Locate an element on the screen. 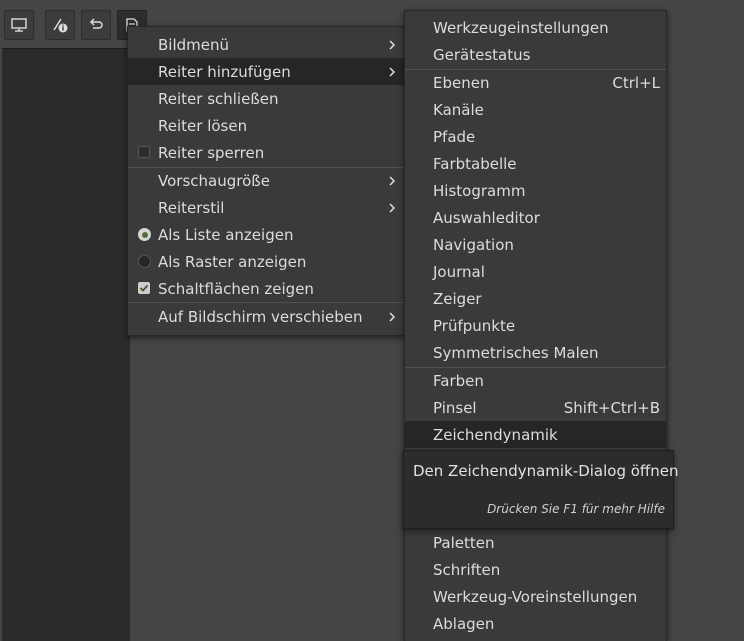 The height and width of the screenshot is (641, 744). menu-item-label: Prüfpunkte is located at coordinates (474, 325).